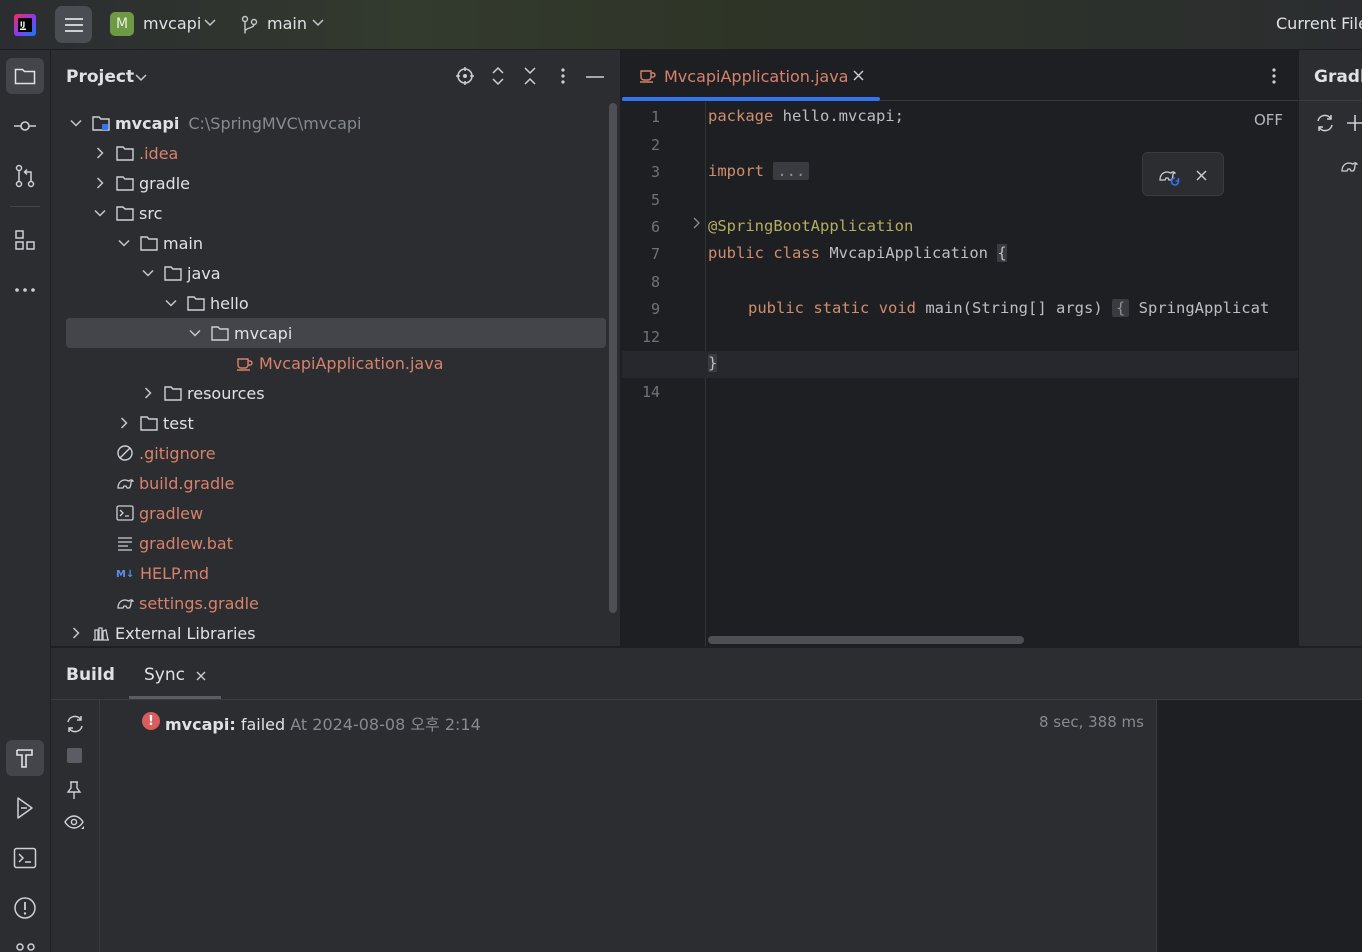 The height and width of the screenshot is (952, 1362). Describe the element at coordinates (329, 183) in the screenshot. I see `tree-item-gradle: gradle` at that location.